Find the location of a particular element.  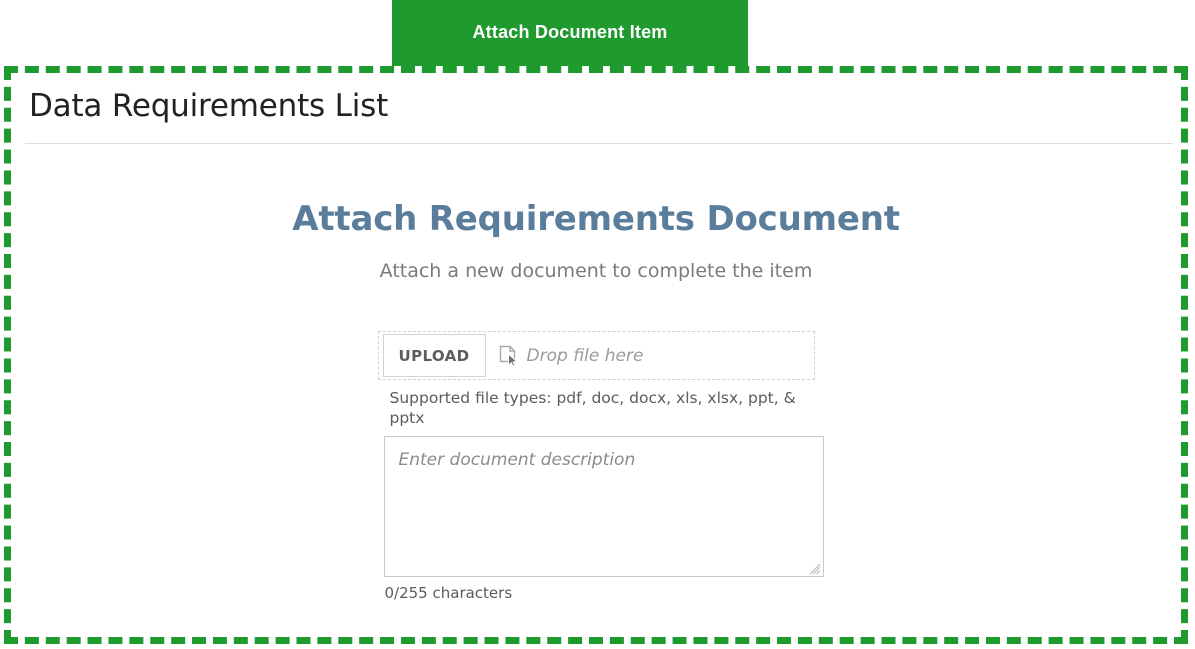

upload-button: UPLOAD is located at coordinates (434, 355).